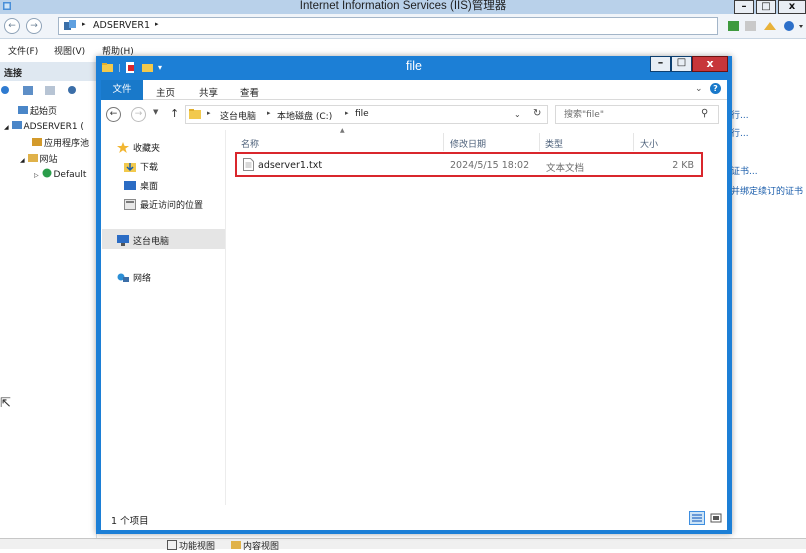 This screenshot has height=553, width=806. I want to click on search-icon: ⚲, so click(704, 113).